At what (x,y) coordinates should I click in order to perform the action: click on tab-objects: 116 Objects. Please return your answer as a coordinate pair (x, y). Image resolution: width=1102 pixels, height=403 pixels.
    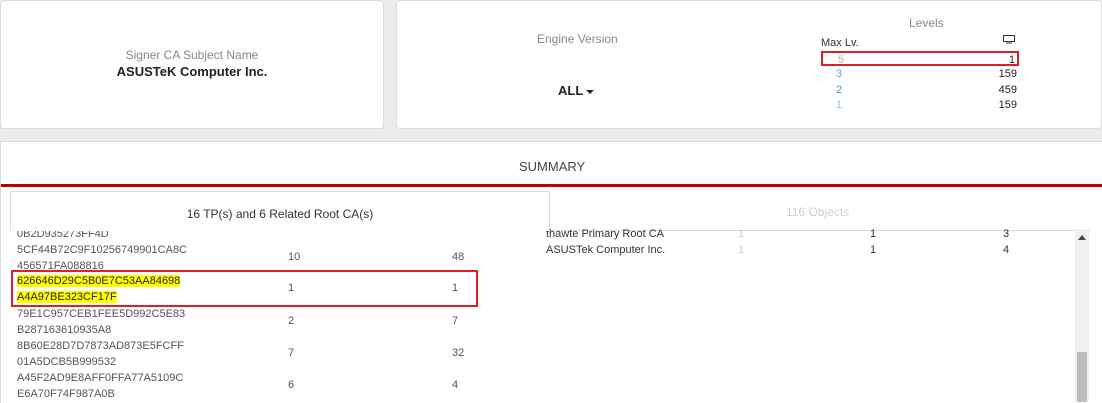
    Looking at the image, I should click on (817, 212).